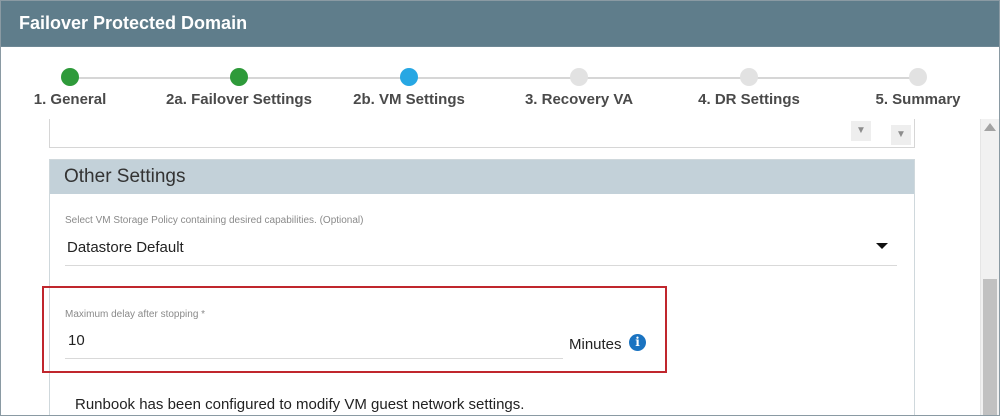 The image size is (1000, 416). I want to click on step-2b-dot, so click(409, 77).